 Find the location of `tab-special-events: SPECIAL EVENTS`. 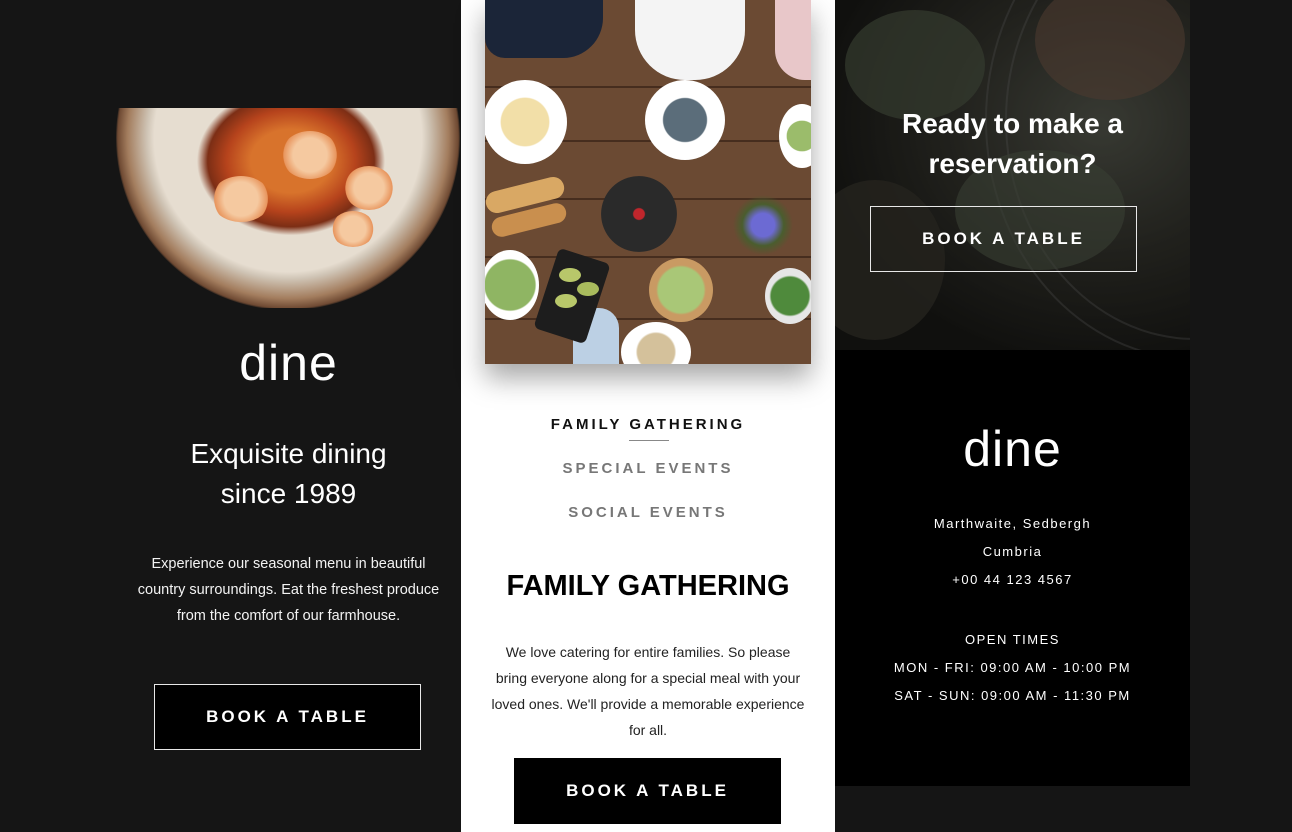

tab-special-events: SPECIAL EVENTS is located at coordinates (648, 468).